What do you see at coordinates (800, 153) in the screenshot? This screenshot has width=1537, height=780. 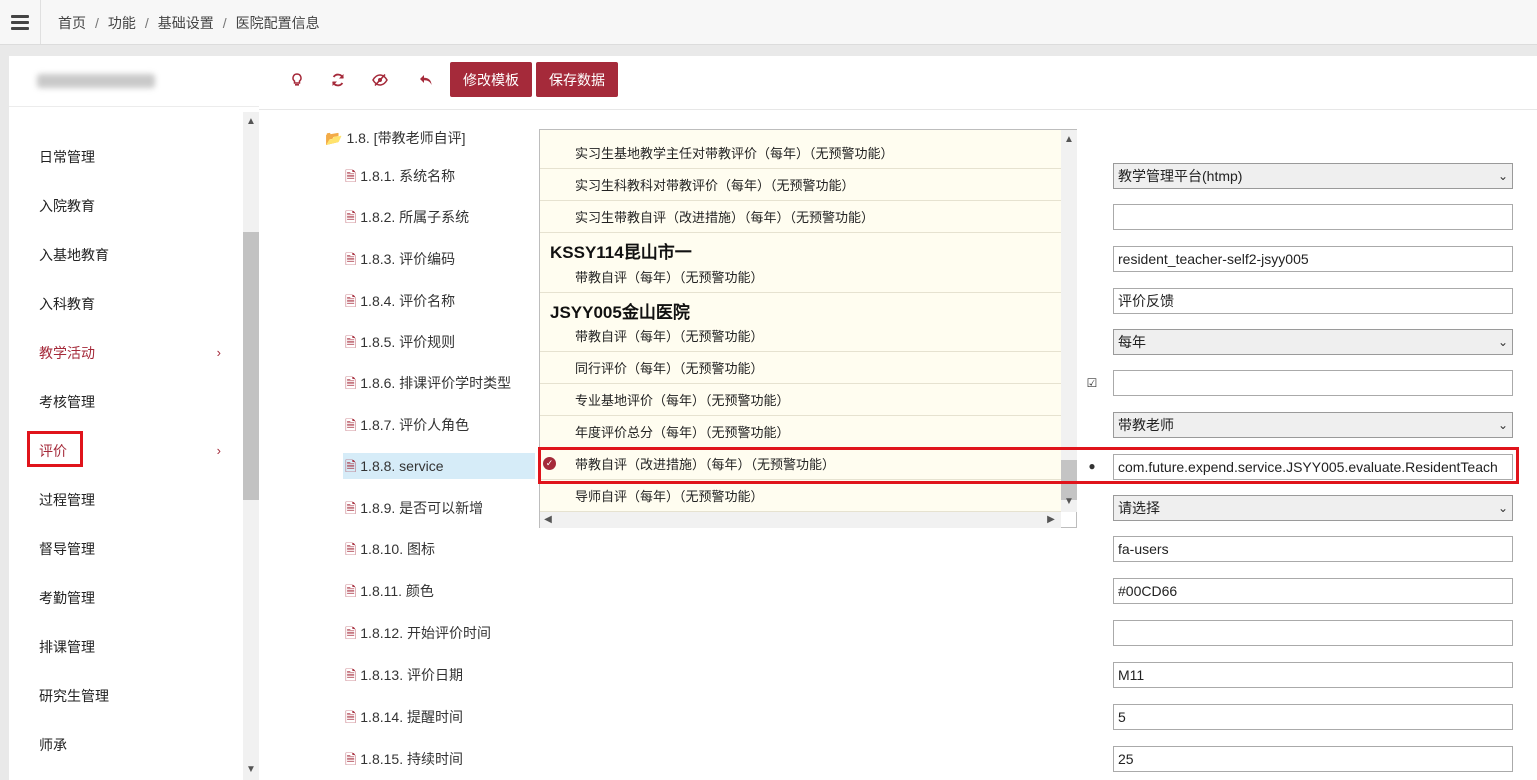 I see `dropdown-option: 实习生基地教学主任对带教评价（每年）（无预警功能）` at bounding box center [800, 153].